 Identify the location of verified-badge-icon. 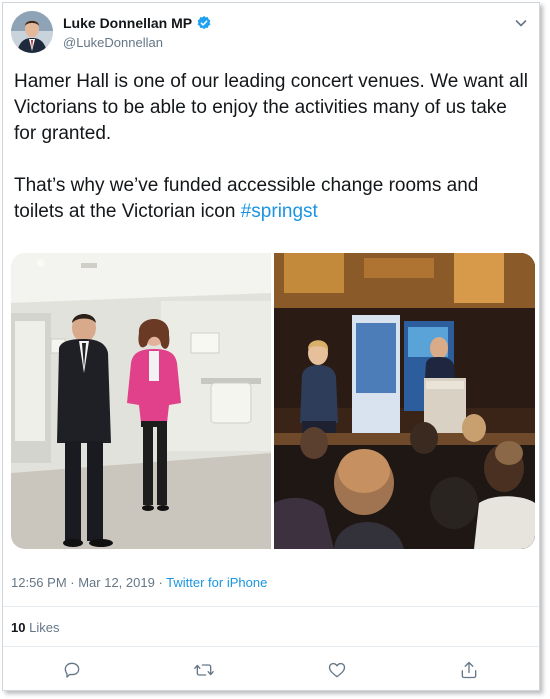
(204, 23).